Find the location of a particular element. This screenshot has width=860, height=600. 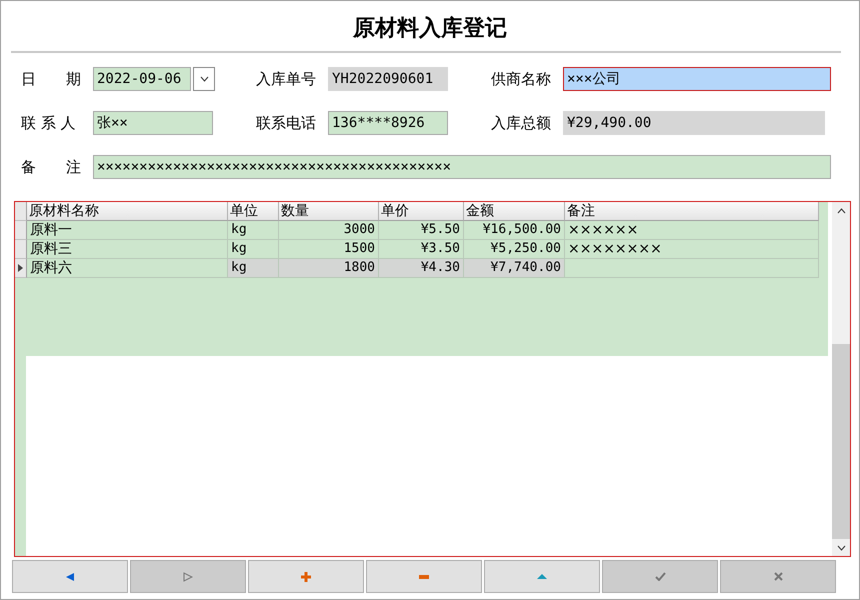

remove-button is located at coordinates (424, 576).